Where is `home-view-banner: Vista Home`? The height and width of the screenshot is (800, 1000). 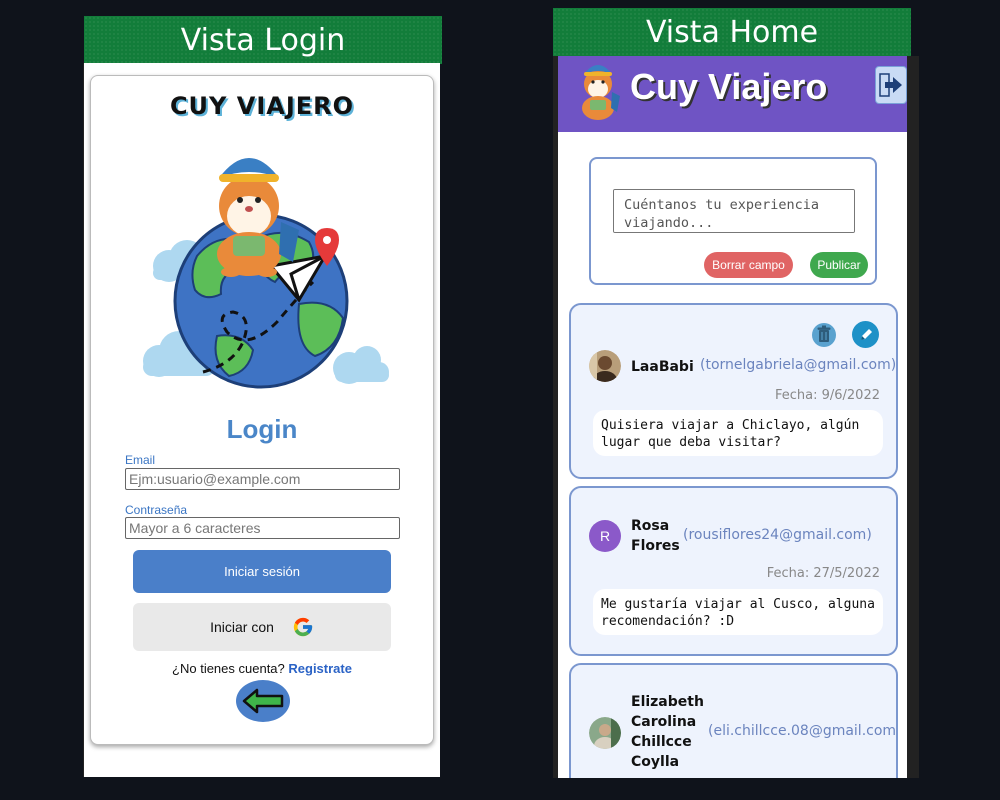
home-view-banner: Vista Home is located at coordinates (732, 32).